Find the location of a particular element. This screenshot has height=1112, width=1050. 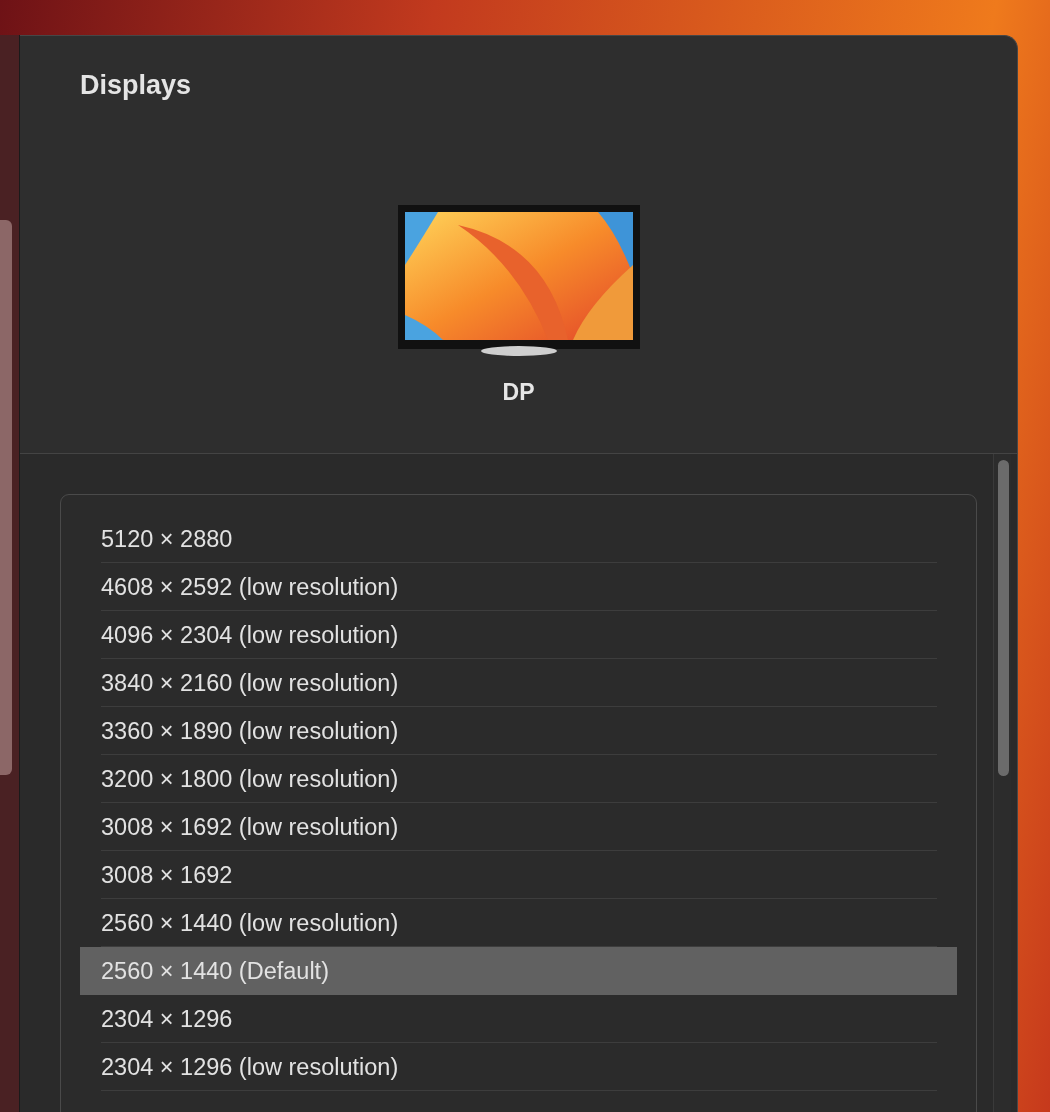

resolution-item: 3360 × 1890 (low resolution) is located at coordinates (518, 731).